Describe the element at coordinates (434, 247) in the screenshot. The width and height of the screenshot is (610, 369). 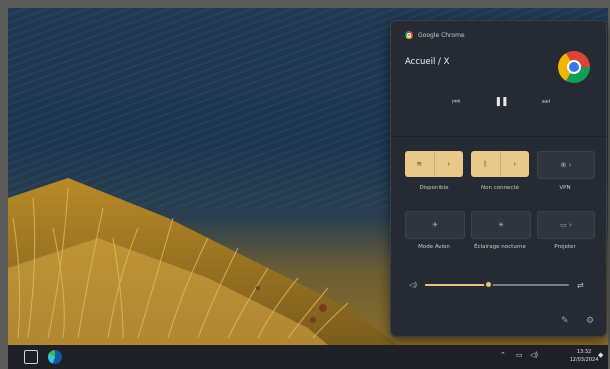
I see `airplane-mode-tile-label: Mode Avion` at that location.